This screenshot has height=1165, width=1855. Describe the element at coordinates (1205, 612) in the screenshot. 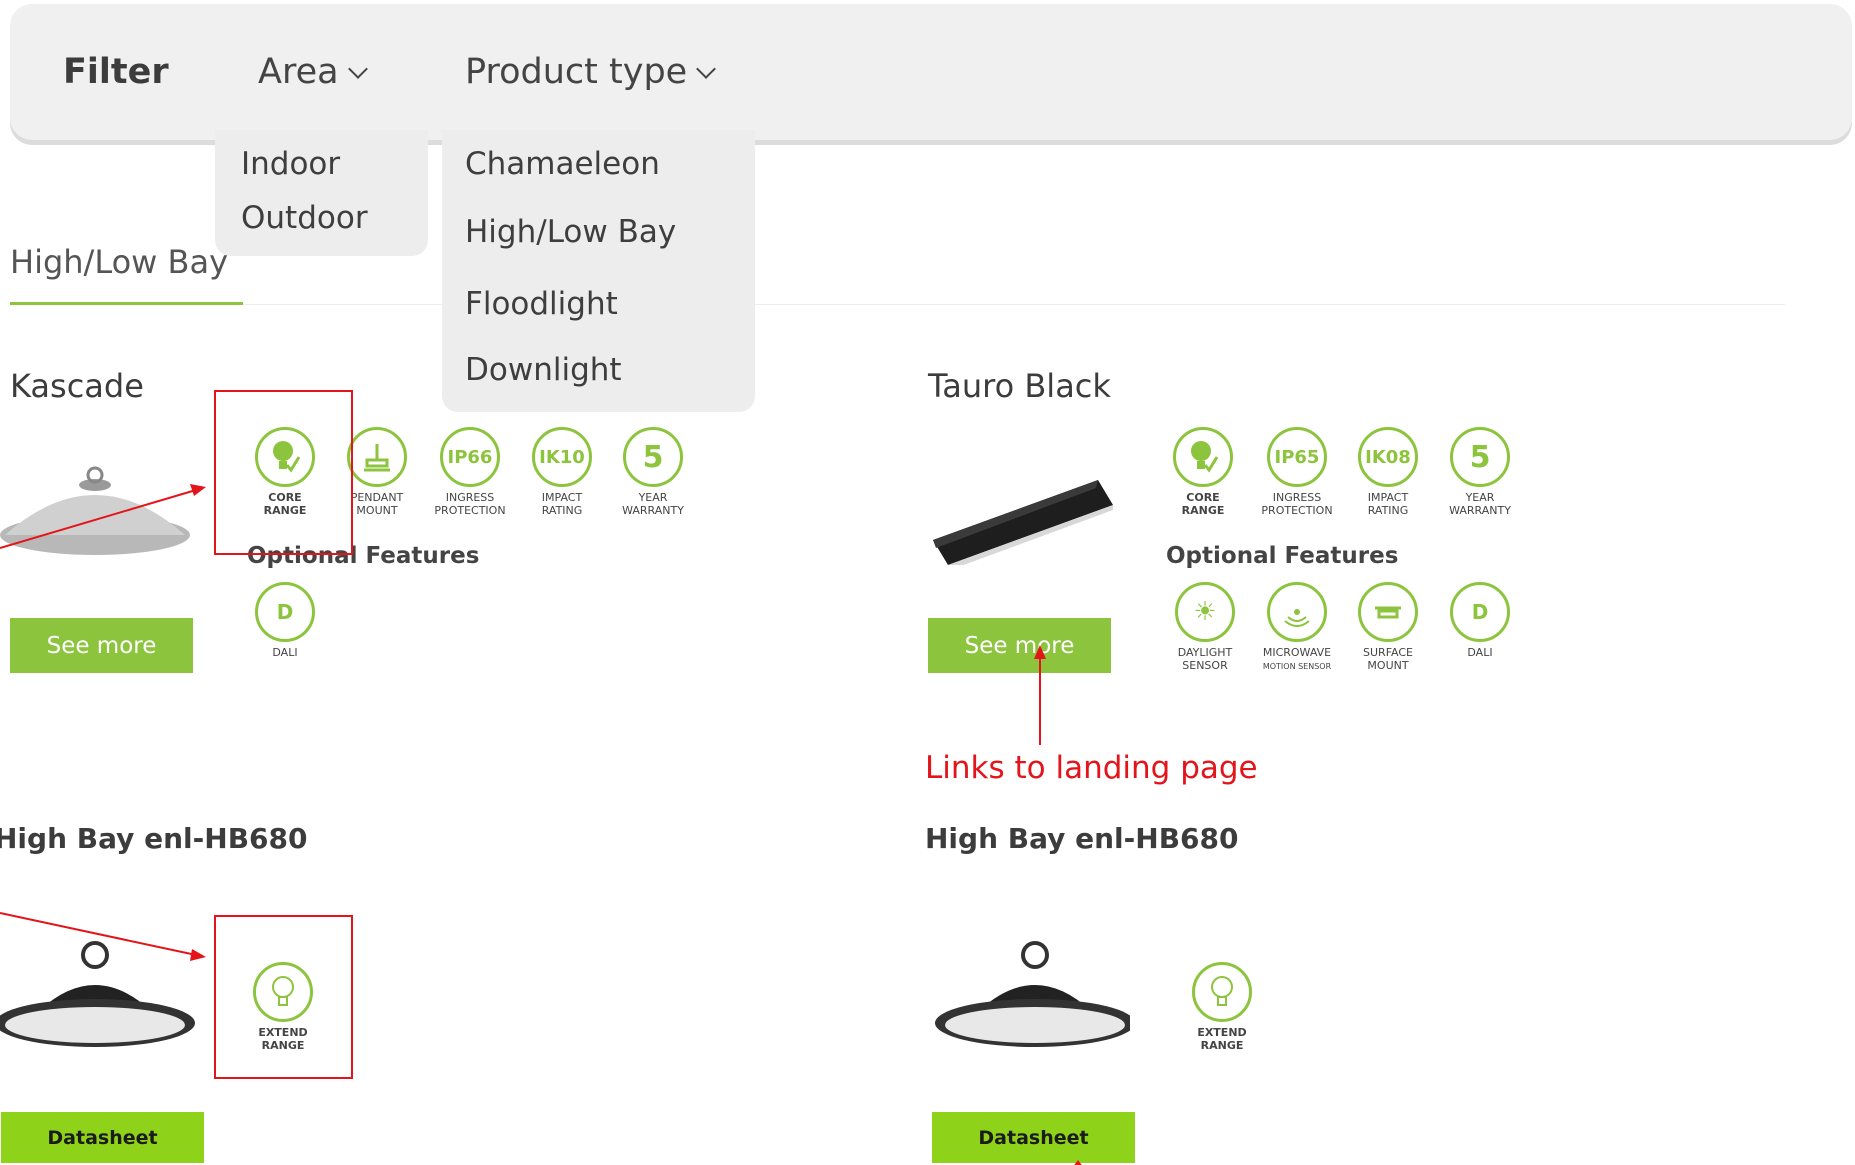

I see `sun-icon: ☀` at that location.